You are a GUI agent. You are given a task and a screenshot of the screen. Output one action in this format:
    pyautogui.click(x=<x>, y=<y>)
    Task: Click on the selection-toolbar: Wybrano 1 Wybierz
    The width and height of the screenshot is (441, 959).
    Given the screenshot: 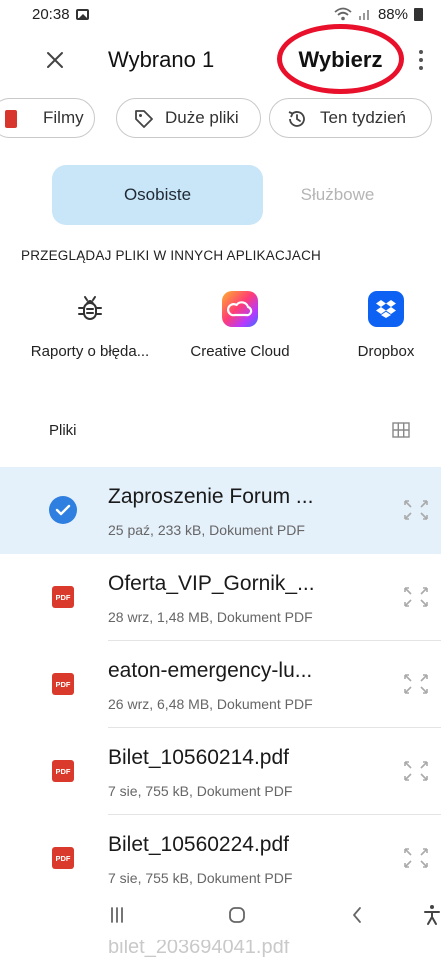 What is the action you would take?
    pyautogui.click(x=220, y=59)
    